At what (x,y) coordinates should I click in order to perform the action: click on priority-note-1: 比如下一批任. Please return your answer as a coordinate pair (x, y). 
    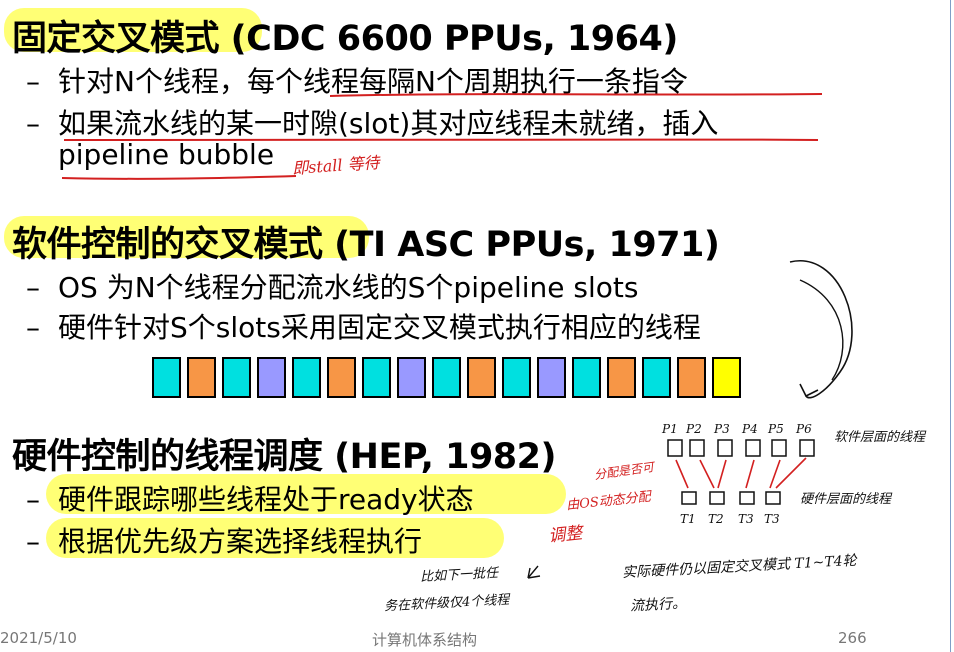
    Looking at the image, I should click on (459, 575).